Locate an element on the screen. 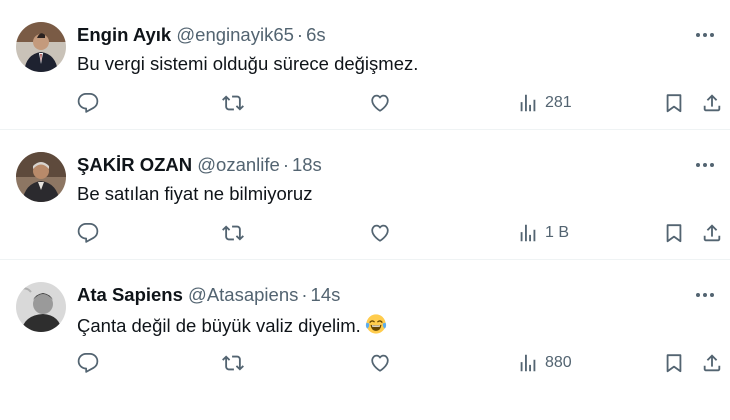 This screenshot has height=420, width=730. timestamp: 6s is located at coordinates (316, 34).